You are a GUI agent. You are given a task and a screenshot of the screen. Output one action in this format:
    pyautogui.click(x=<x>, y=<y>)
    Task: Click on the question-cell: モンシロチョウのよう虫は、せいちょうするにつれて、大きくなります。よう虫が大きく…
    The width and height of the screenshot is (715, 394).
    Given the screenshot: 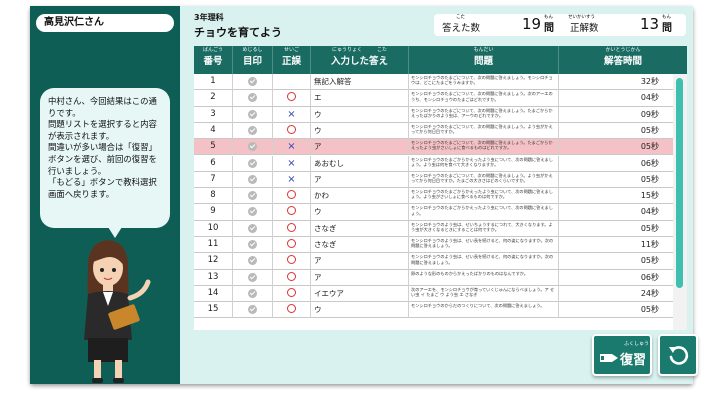 What is the action you would take?
    pyautogui.click(x=483, y=228)
    